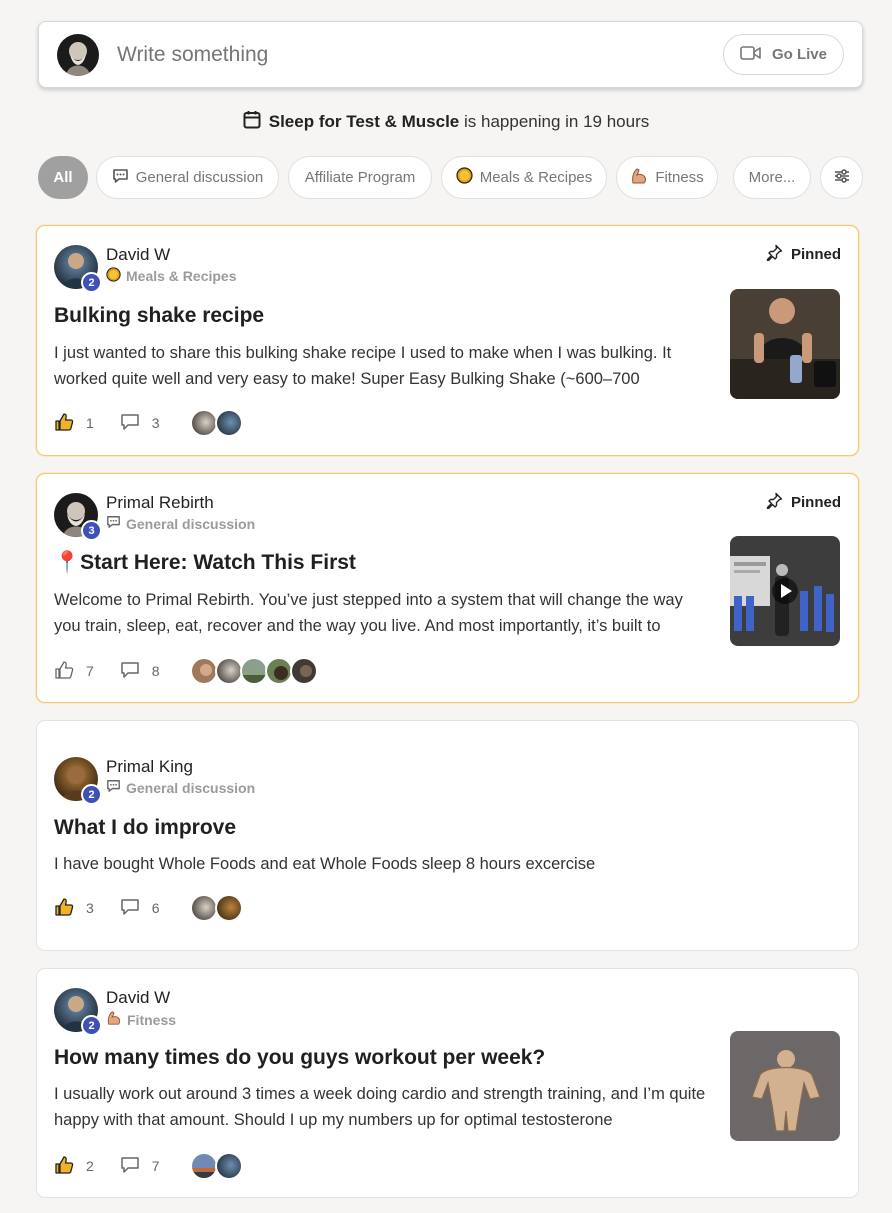 Image resolution: width=892 pixels, height=1213 pixels. I want to click on post-title: Bulking shake recipe, so click(159, 316).